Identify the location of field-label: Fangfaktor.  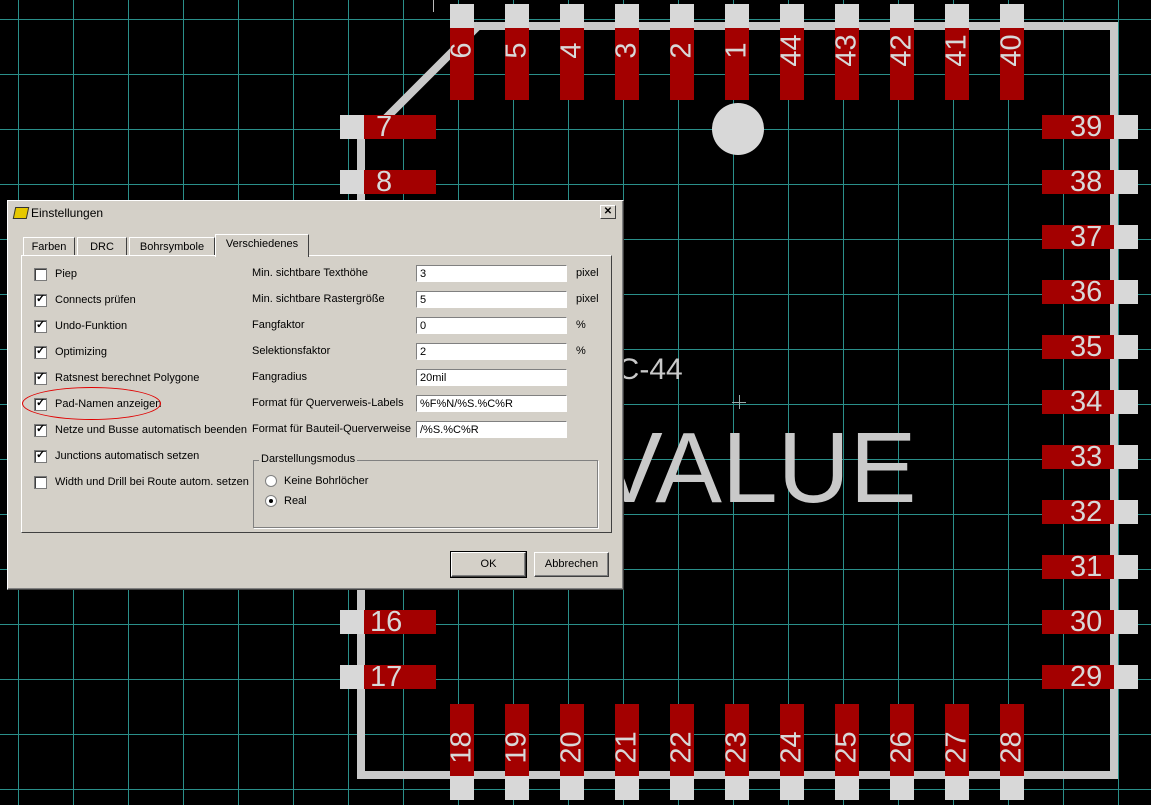
(278, 325).